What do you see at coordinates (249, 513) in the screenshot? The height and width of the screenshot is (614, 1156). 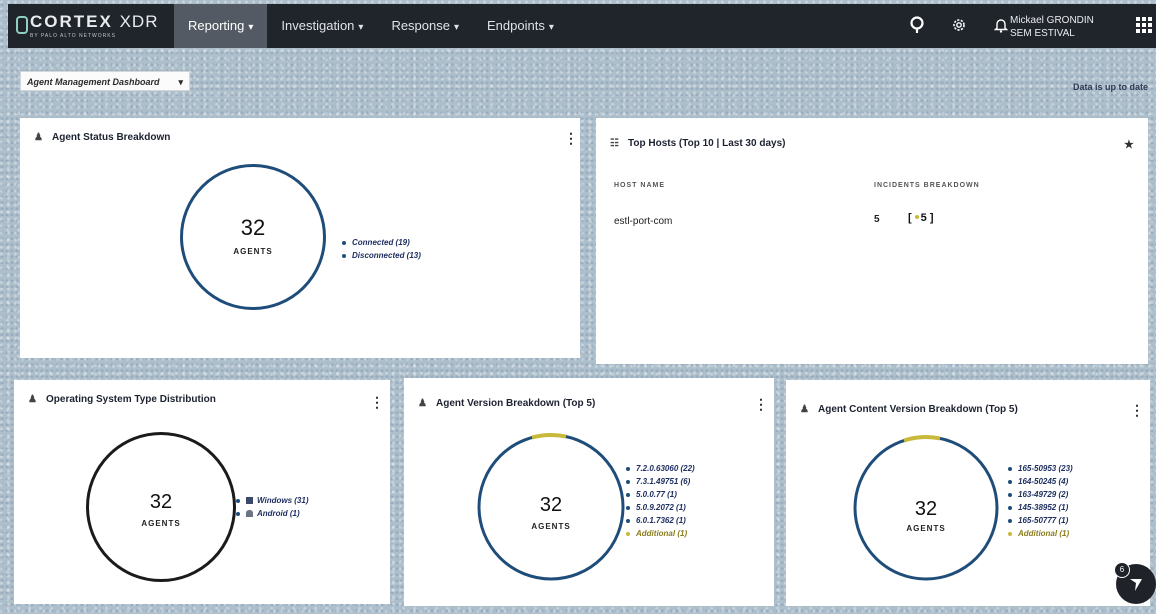 I see `android-icon` at bounding box center [249, 513].